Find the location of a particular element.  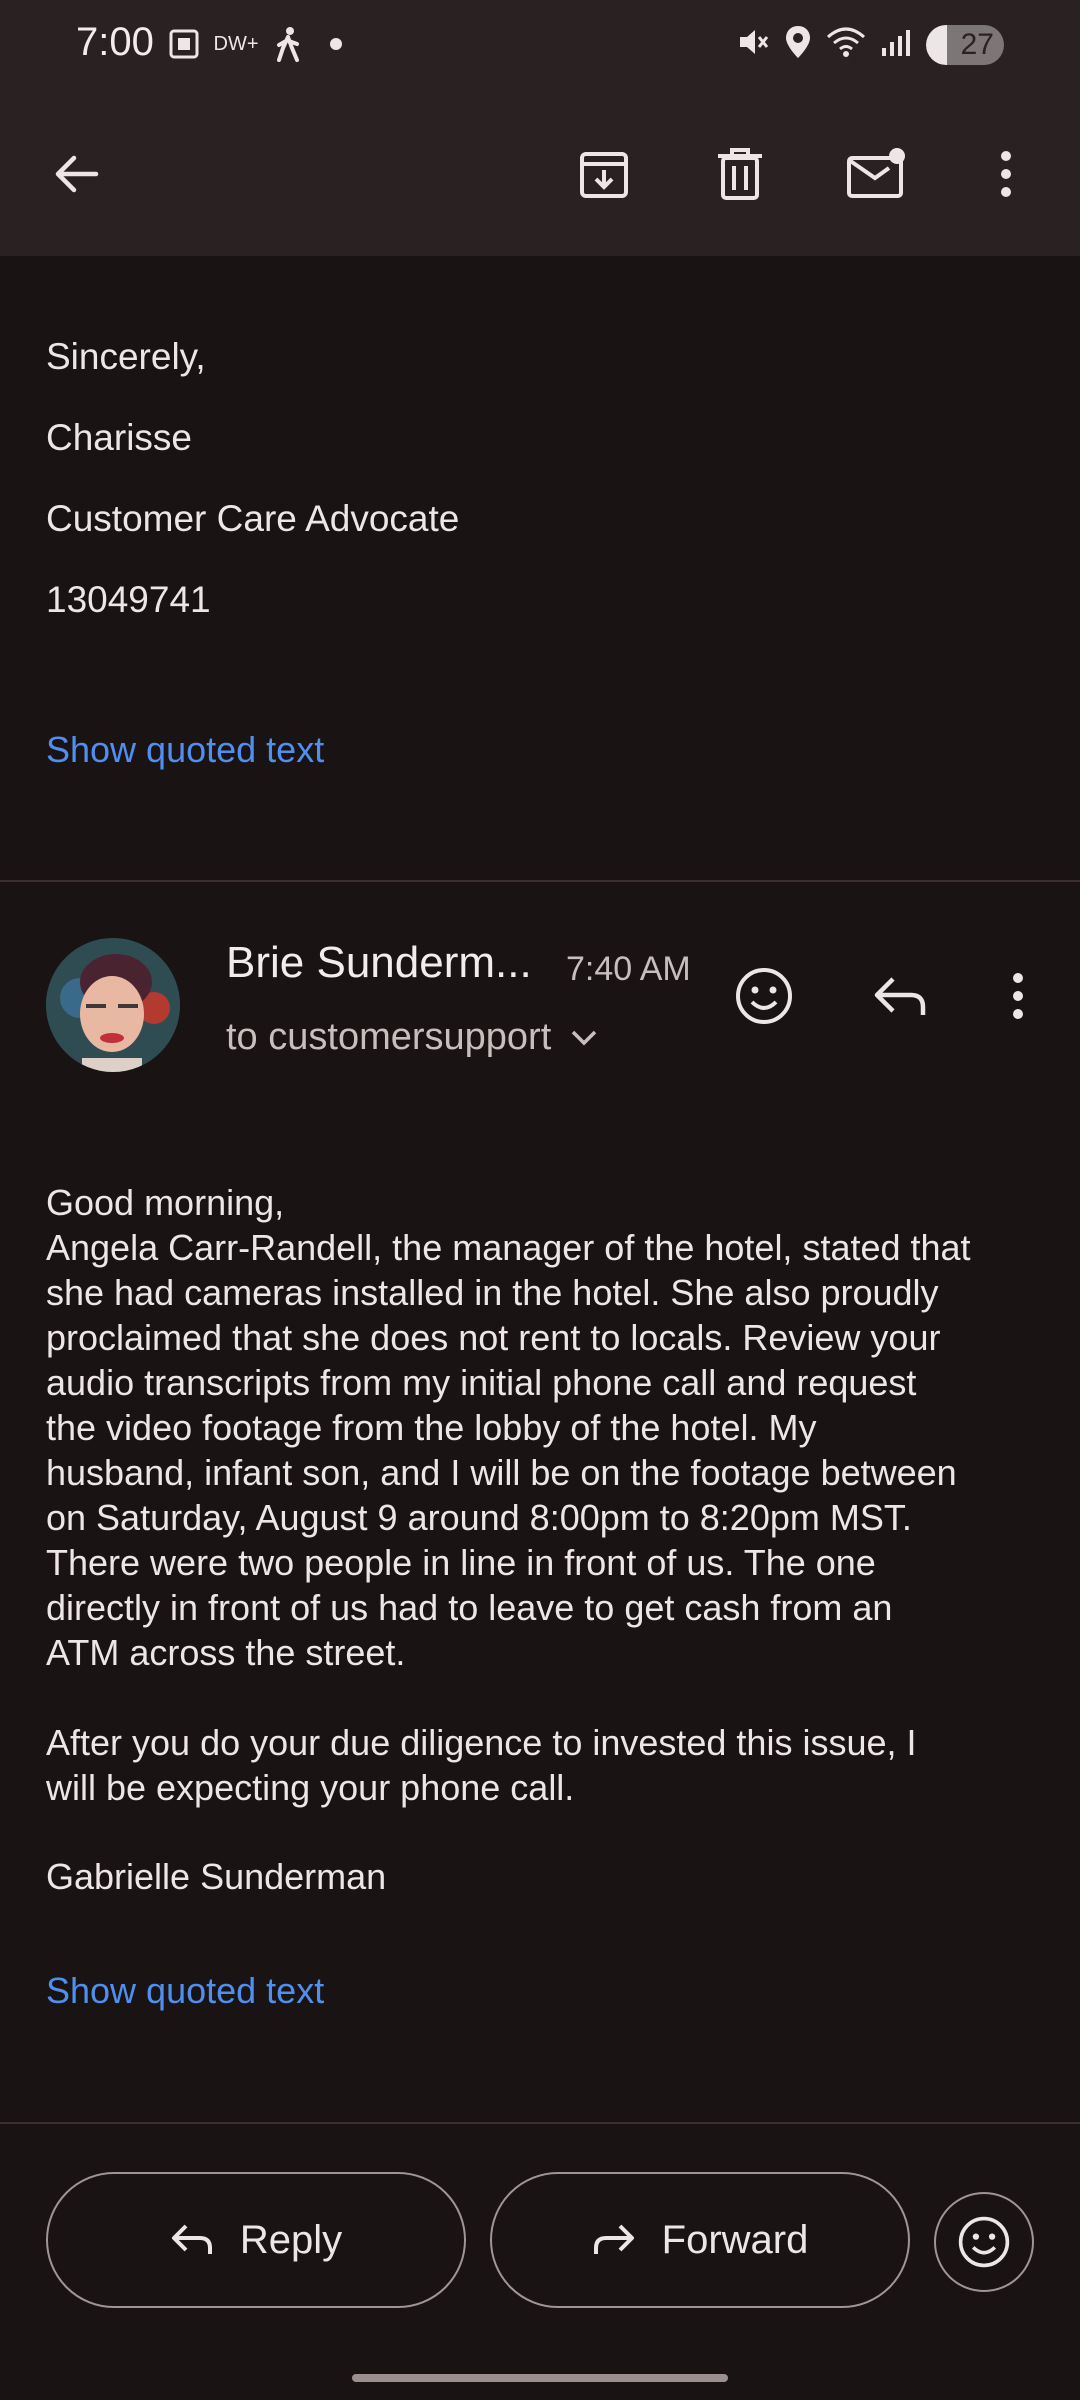

add-reaction-button is located at coordinates (764, 996).